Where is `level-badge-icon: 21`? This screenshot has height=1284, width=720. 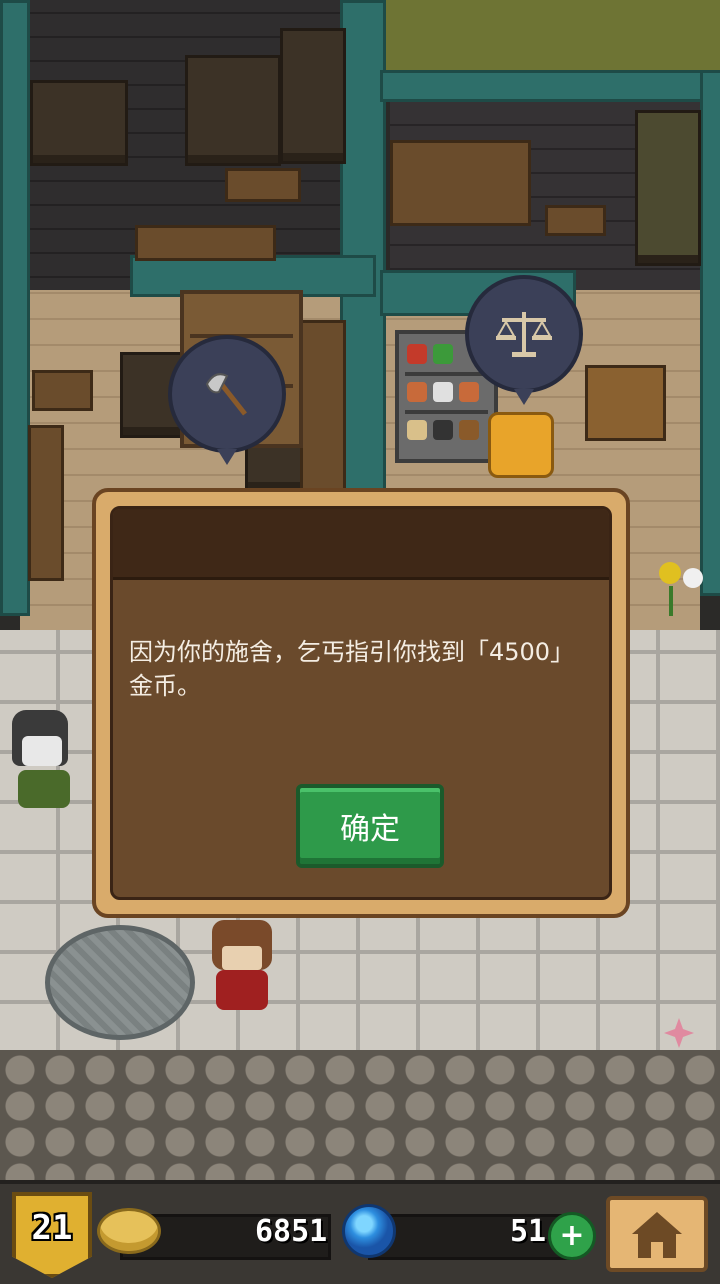
level-badge-icon: 21 is located at coordinates (52, 1235).